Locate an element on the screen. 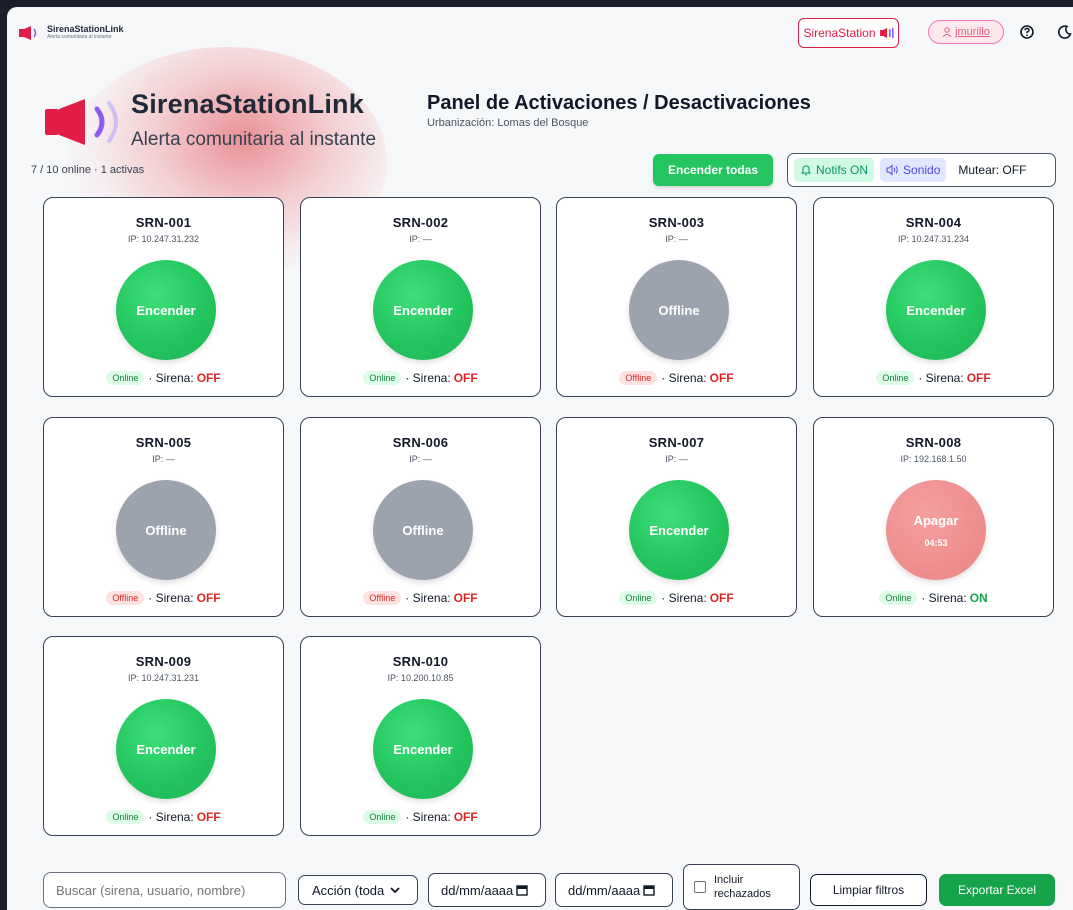  user-label: jmurillo is located at coordinates (972, 32).